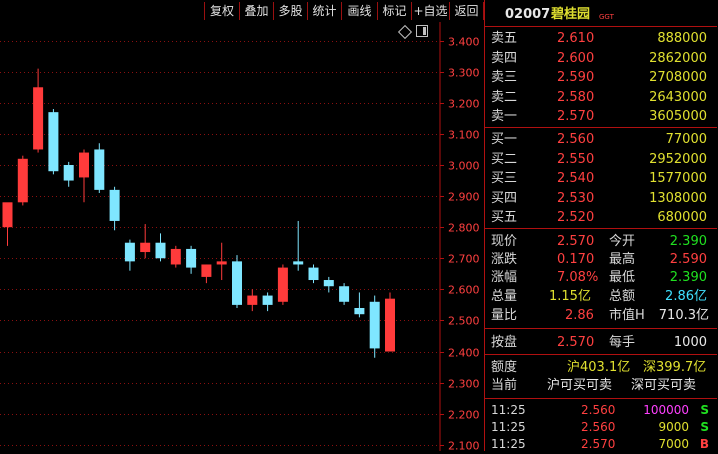  Describe the element at coordinates (504, 139) in the screenshot. I see `level-label: 买一` at that location.